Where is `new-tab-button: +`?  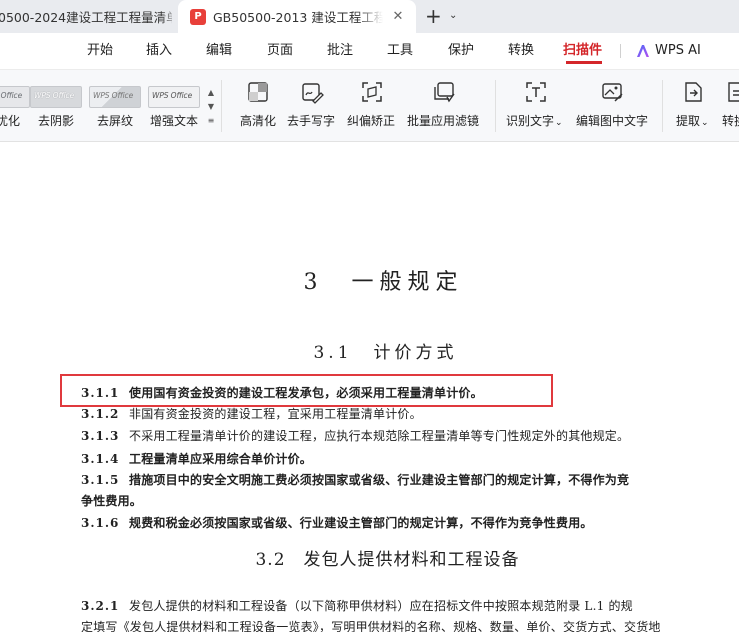 new-tab-button: + is located at coordinates (433, 16).